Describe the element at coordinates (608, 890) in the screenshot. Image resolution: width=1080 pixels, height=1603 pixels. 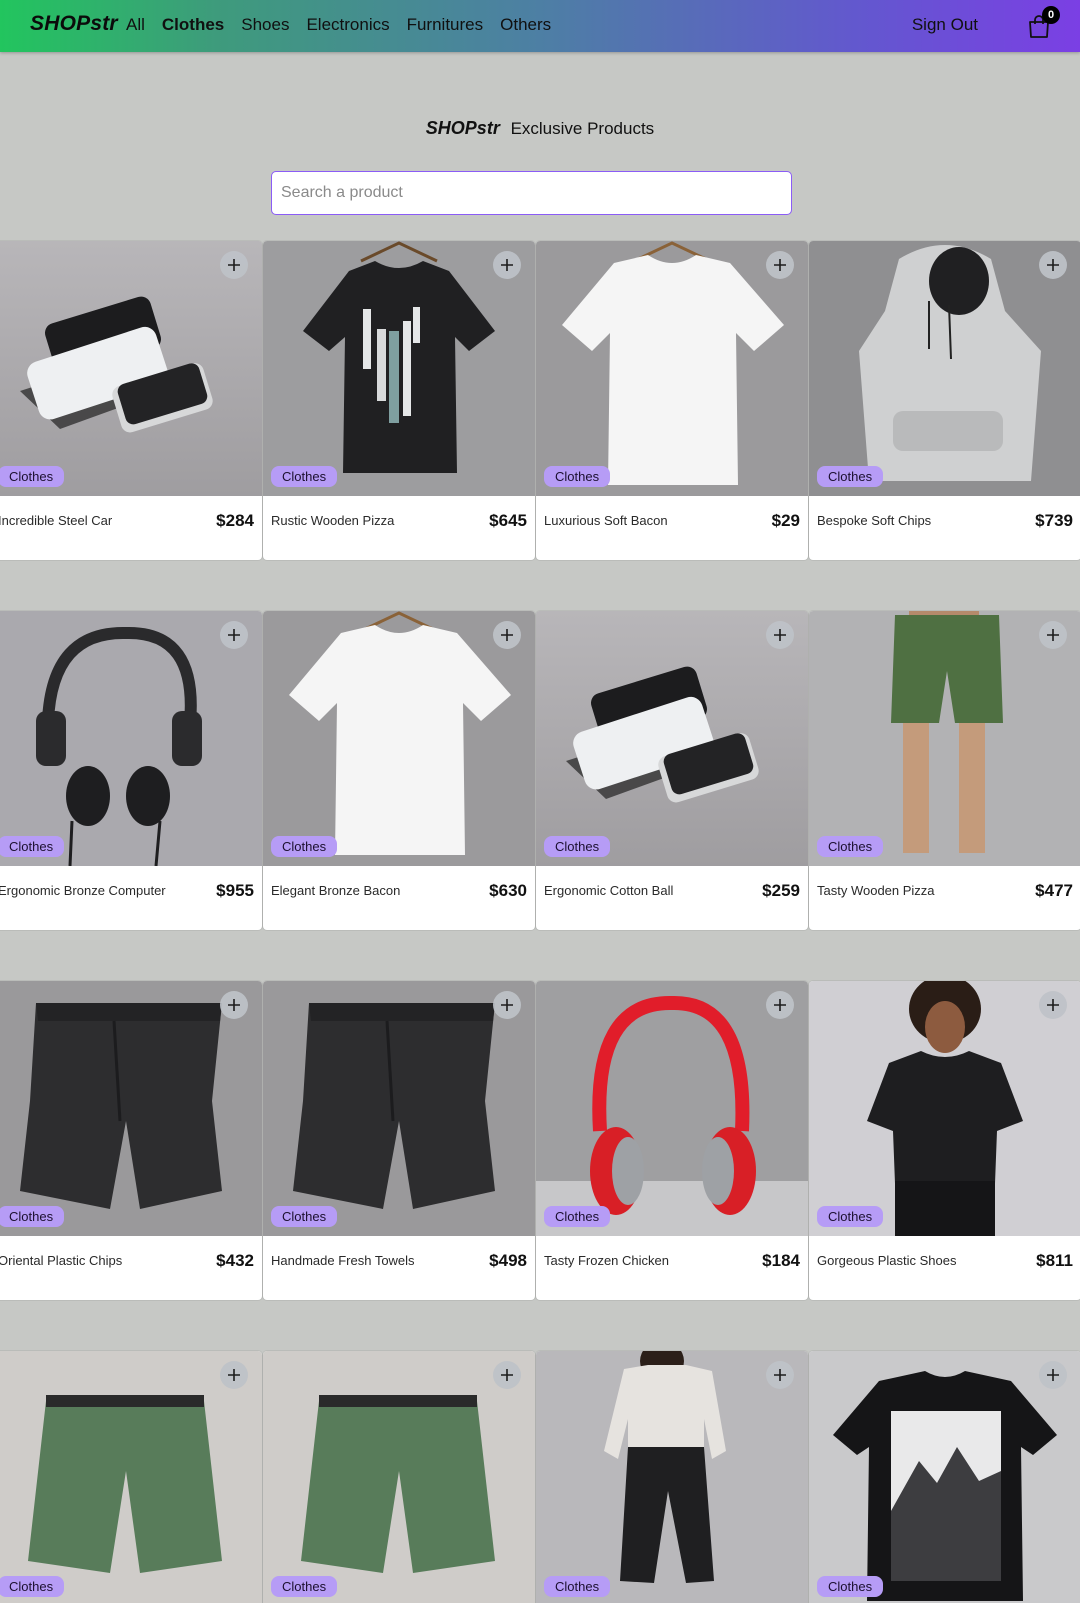
I see `product-name: Ergonomic Cotton Ball` at that location.